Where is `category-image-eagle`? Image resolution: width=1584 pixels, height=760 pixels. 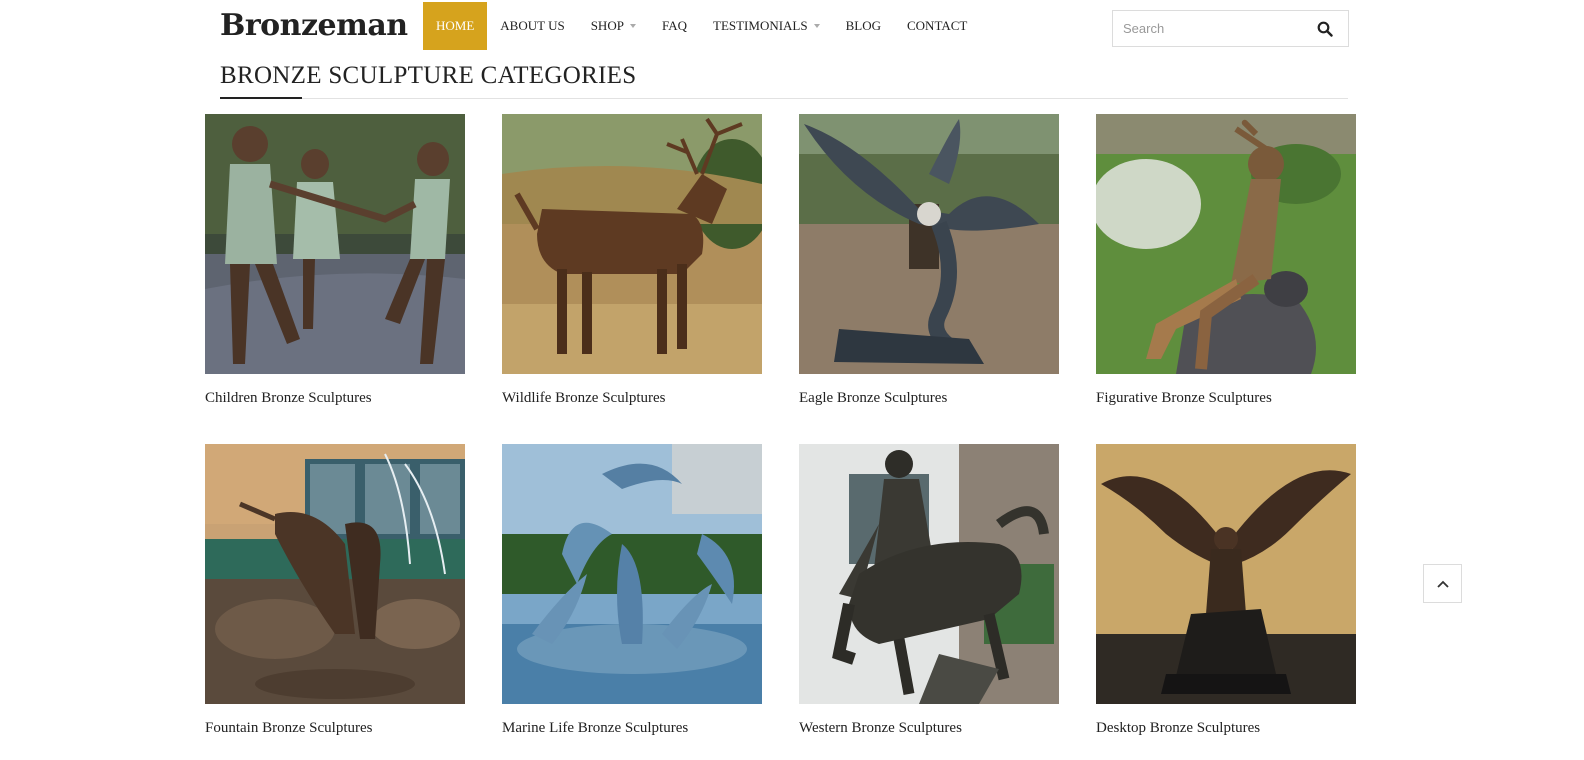
category-image-eagle is located at coordinates (929, 244).